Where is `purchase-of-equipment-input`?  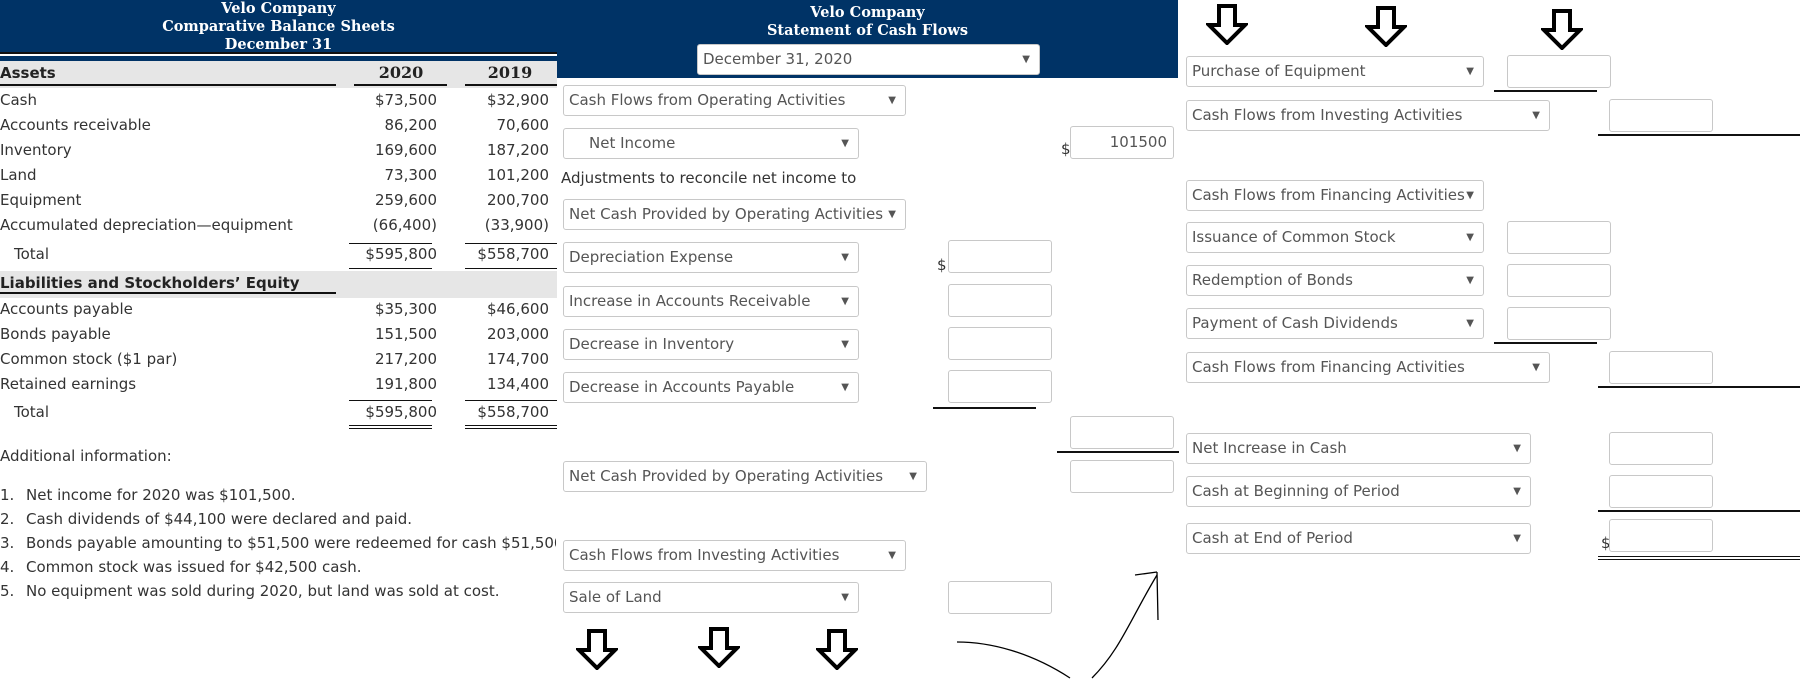
purchase-of-equipment-input is located at coordinates (1559, 71).